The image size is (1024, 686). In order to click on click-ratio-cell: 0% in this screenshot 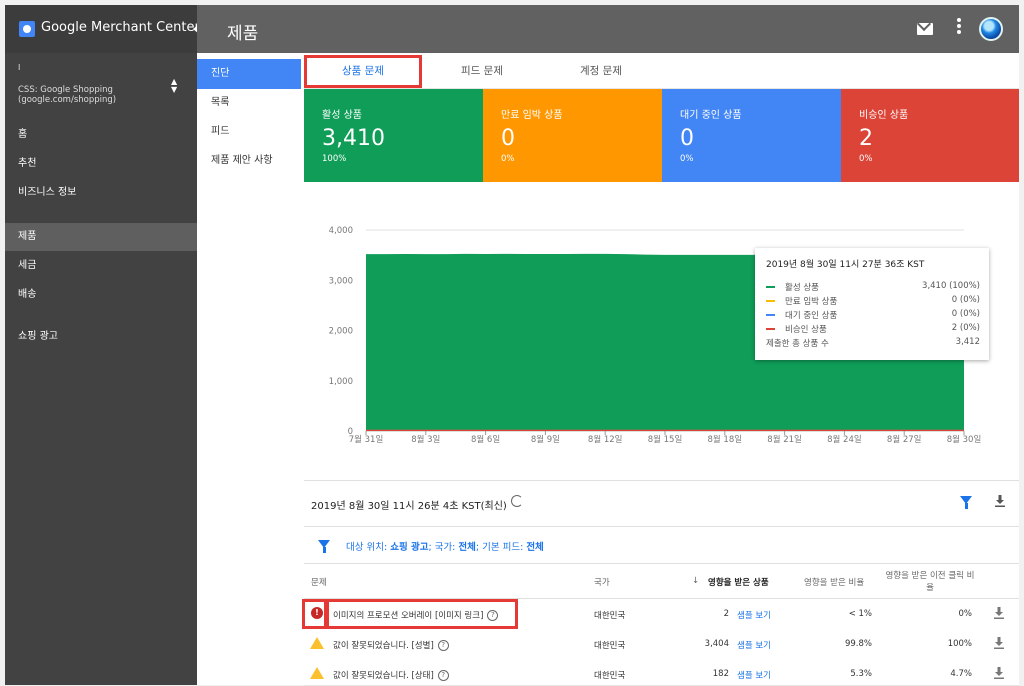, I will do `click(965, 614)`.